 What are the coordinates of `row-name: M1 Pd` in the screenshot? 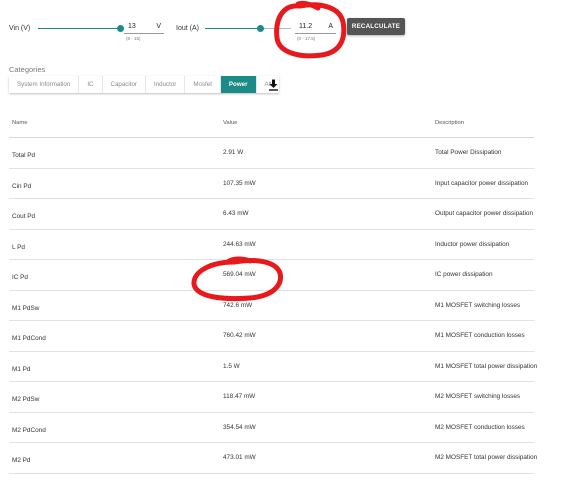 It's located at (21, 369).